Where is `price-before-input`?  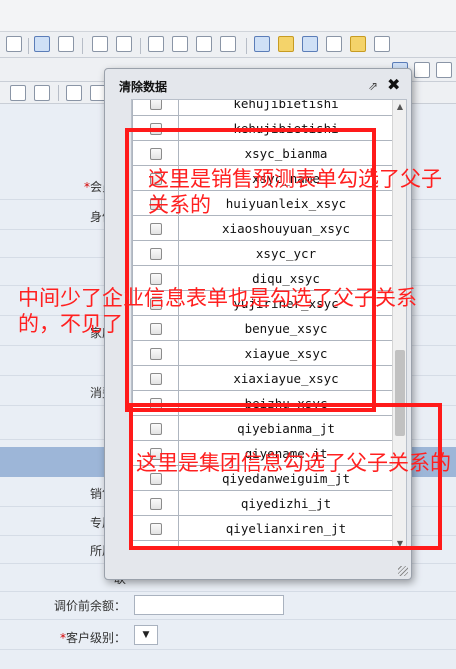 price-before-input is located at coordinates (209, 605).